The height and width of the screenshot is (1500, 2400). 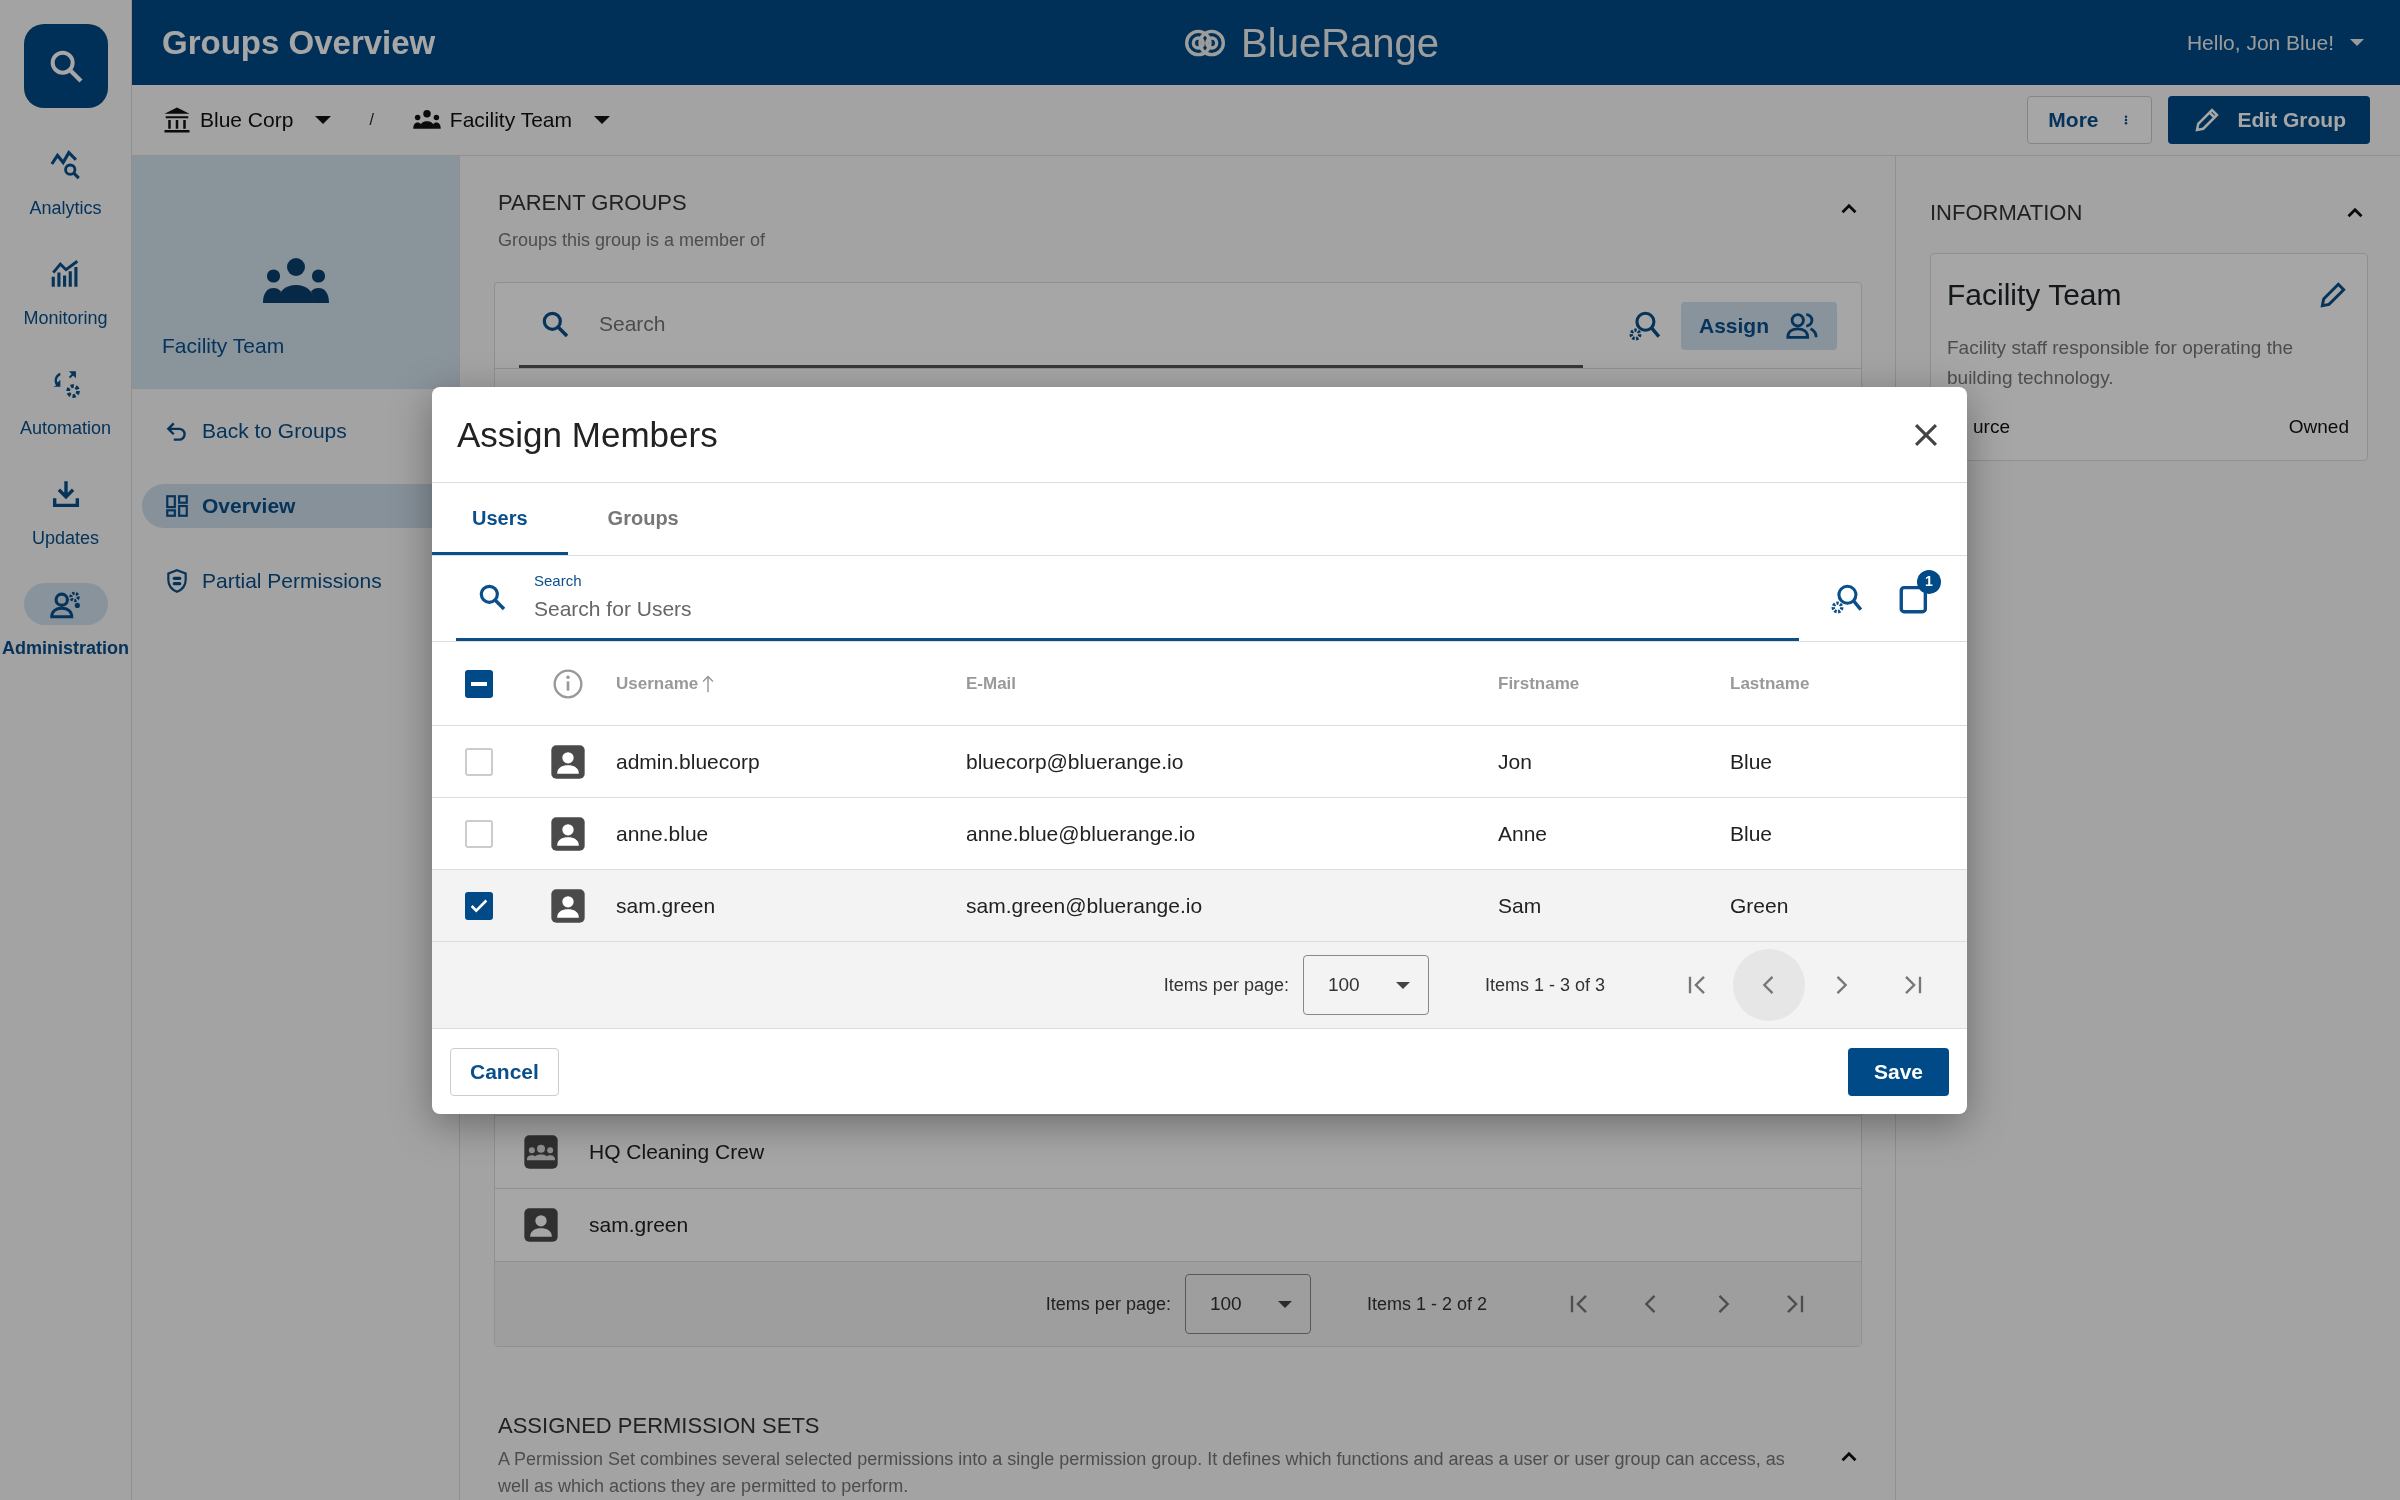 I want to click on shield-icon, so click(x=177, y=581).